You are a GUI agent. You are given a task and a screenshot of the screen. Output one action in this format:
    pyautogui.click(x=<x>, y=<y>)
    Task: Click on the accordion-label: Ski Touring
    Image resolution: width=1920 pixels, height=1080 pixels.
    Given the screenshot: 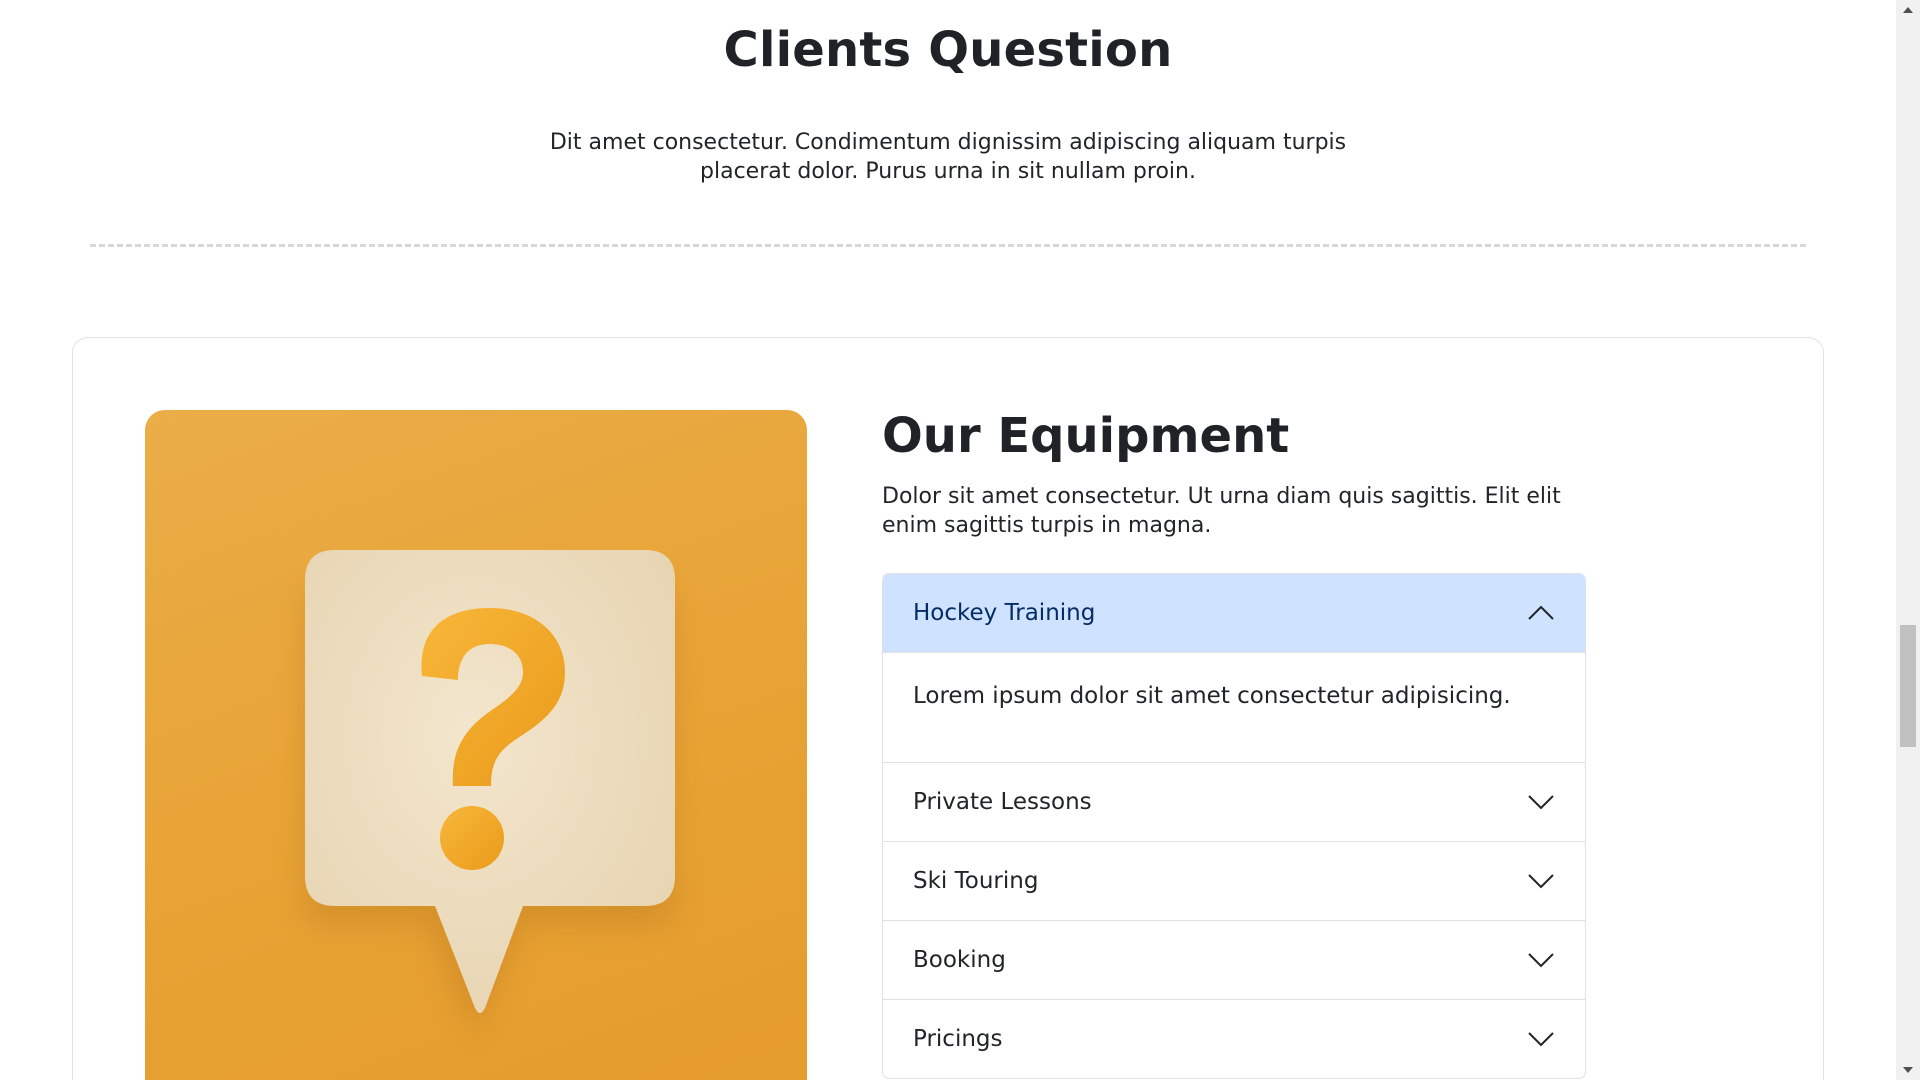 What is the action you would take?
    pyautogui.click(x=976, y=881)
    